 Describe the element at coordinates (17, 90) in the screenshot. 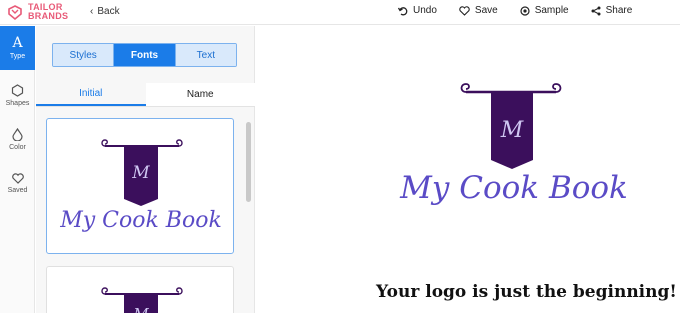

I see `shapes-icon` at that location.